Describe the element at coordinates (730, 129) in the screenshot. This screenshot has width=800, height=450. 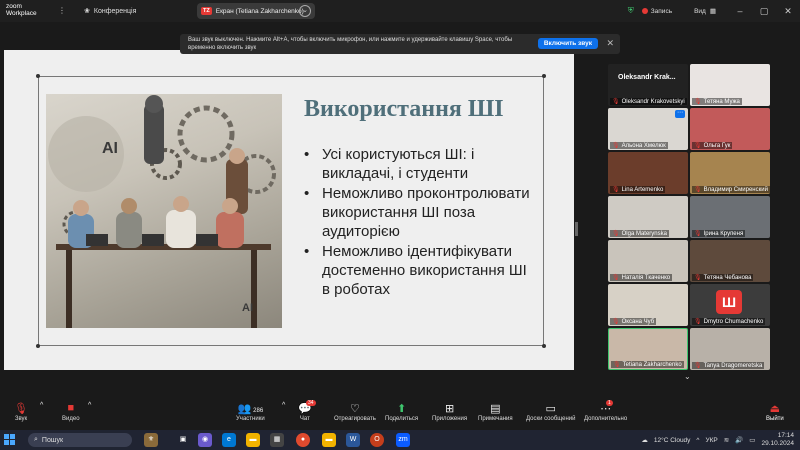
I see `video-tile: 🎙 Ольга Гук` at that location.